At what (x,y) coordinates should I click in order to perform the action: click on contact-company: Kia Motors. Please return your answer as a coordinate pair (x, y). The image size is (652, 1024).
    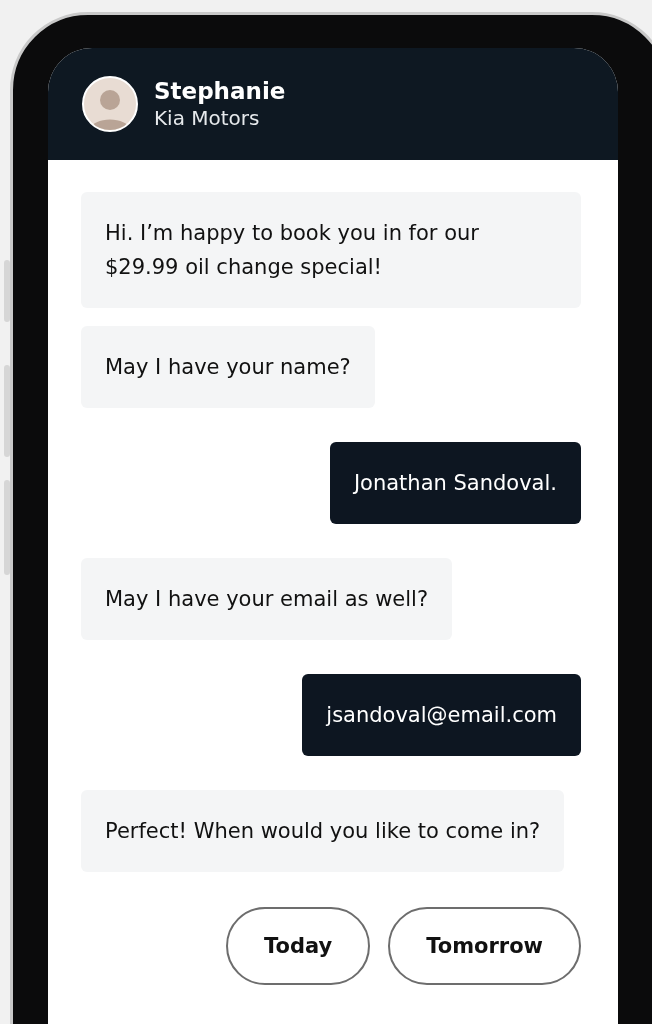
    Looking at the image, I should click on (207, 118).